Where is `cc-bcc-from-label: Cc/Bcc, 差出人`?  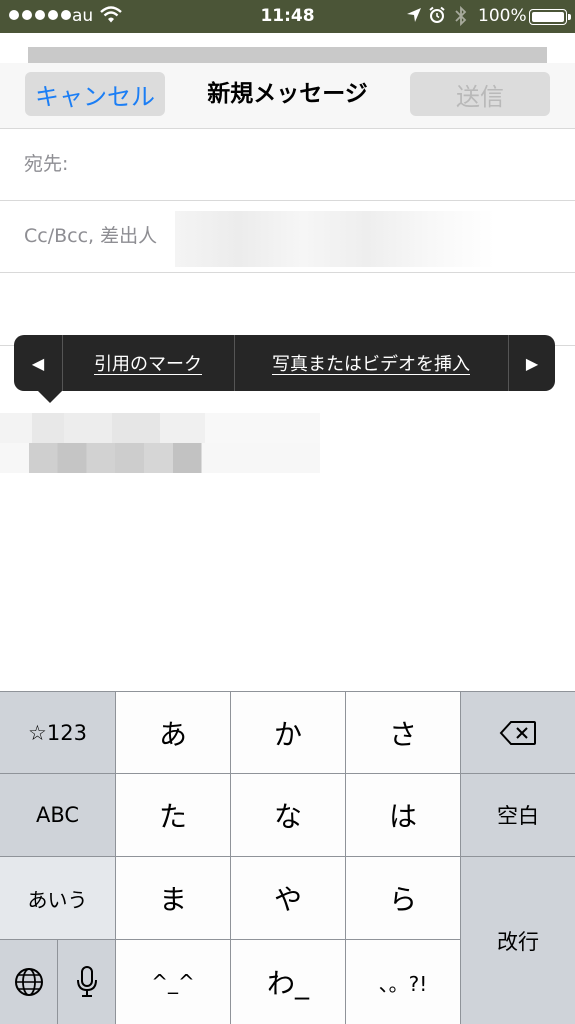 cc-bcc-from-label: Cc/Bcc, 差出人 is located at coordinates (91, 236).